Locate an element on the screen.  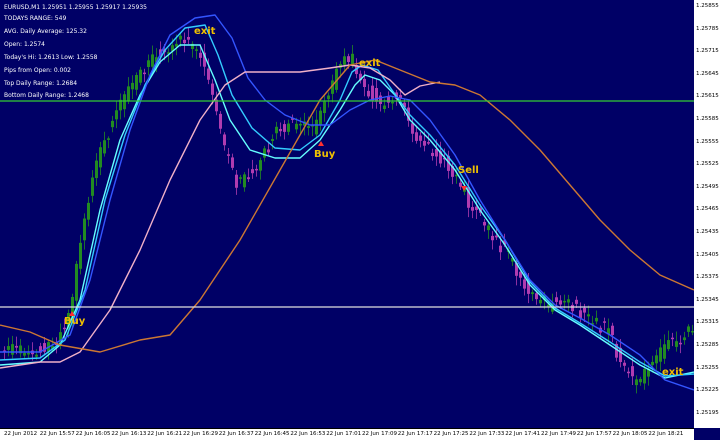
time-axis-label: 22 Jun 17:25 is located at coordinates (451, 434).